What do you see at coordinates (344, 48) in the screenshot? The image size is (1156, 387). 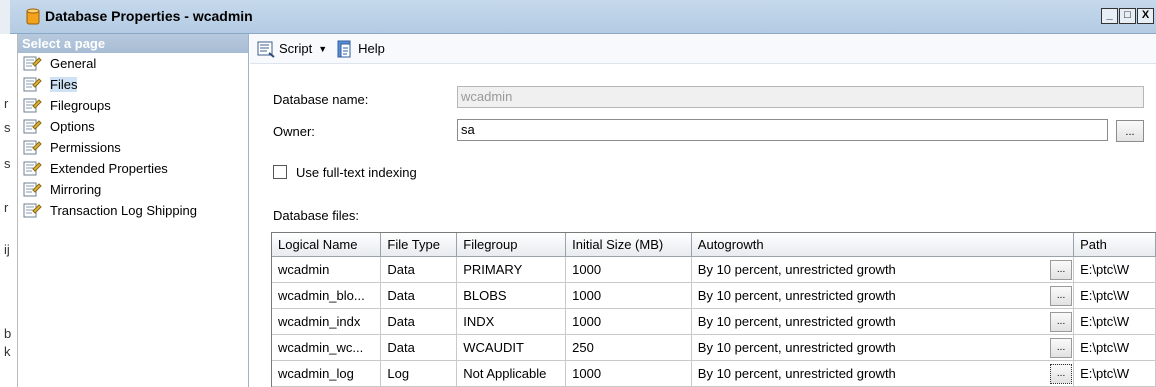 I see `help-icon` at bounding box center [344, 48].